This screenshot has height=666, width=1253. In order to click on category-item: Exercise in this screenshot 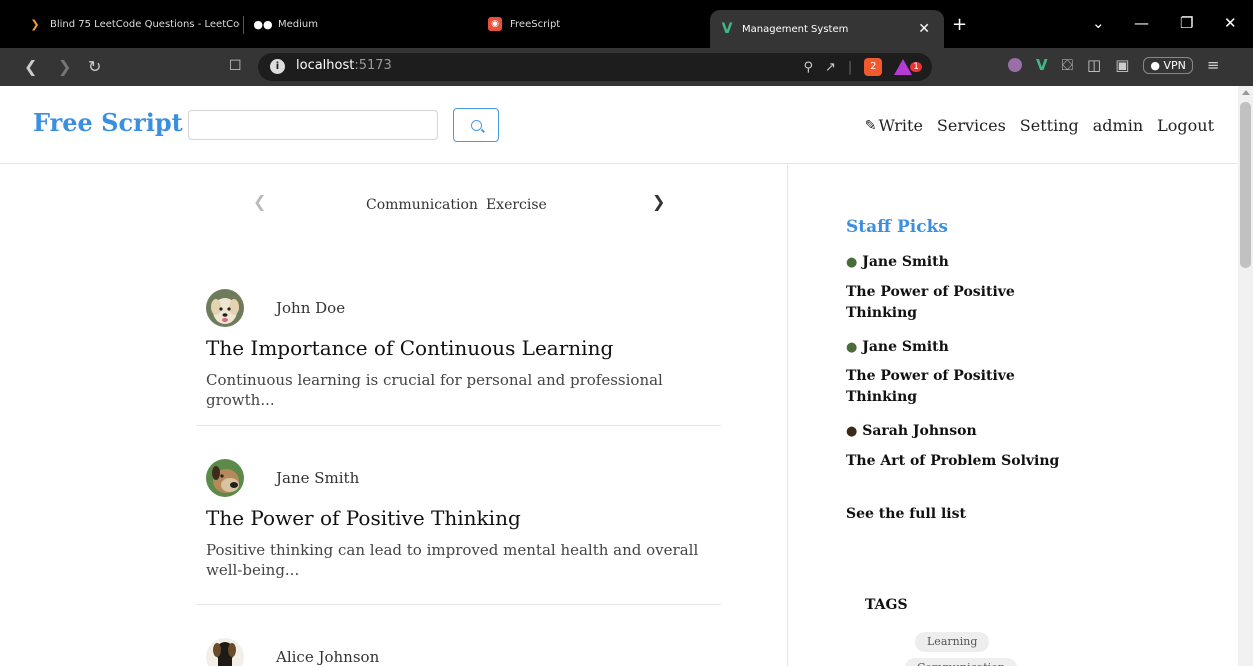, I will do `click(516, 205)`.